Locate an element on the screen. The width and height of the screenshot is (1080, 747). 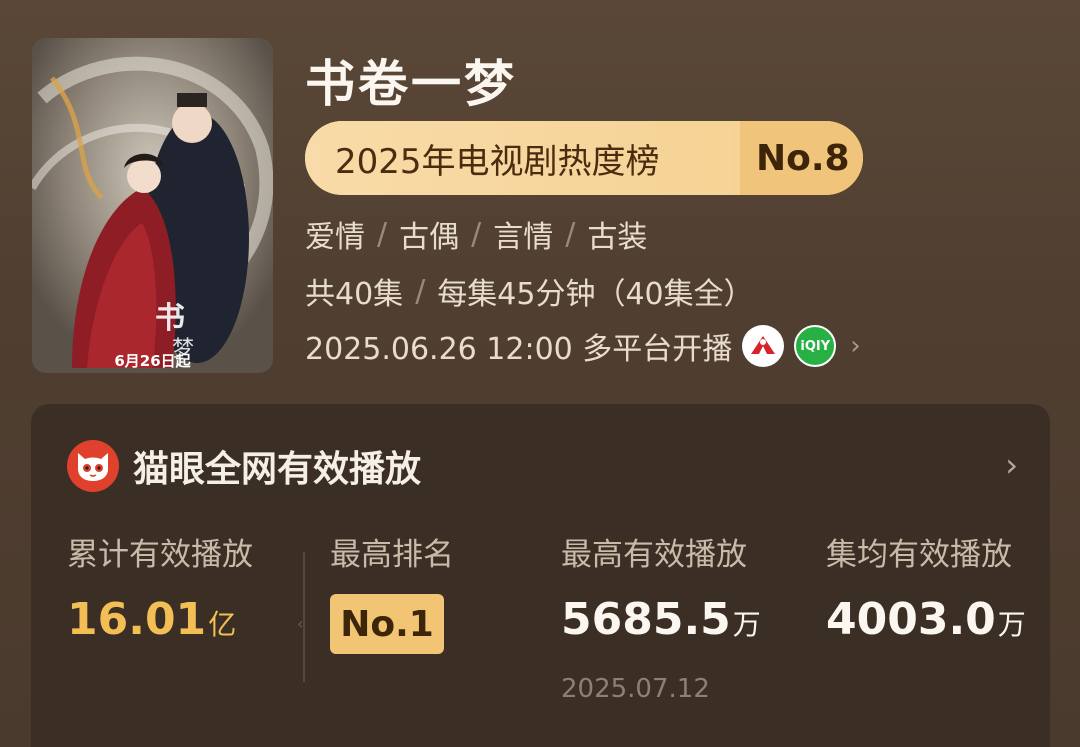
stat-label-peak: 最高有效播放 is located at coordinates (654, 555).